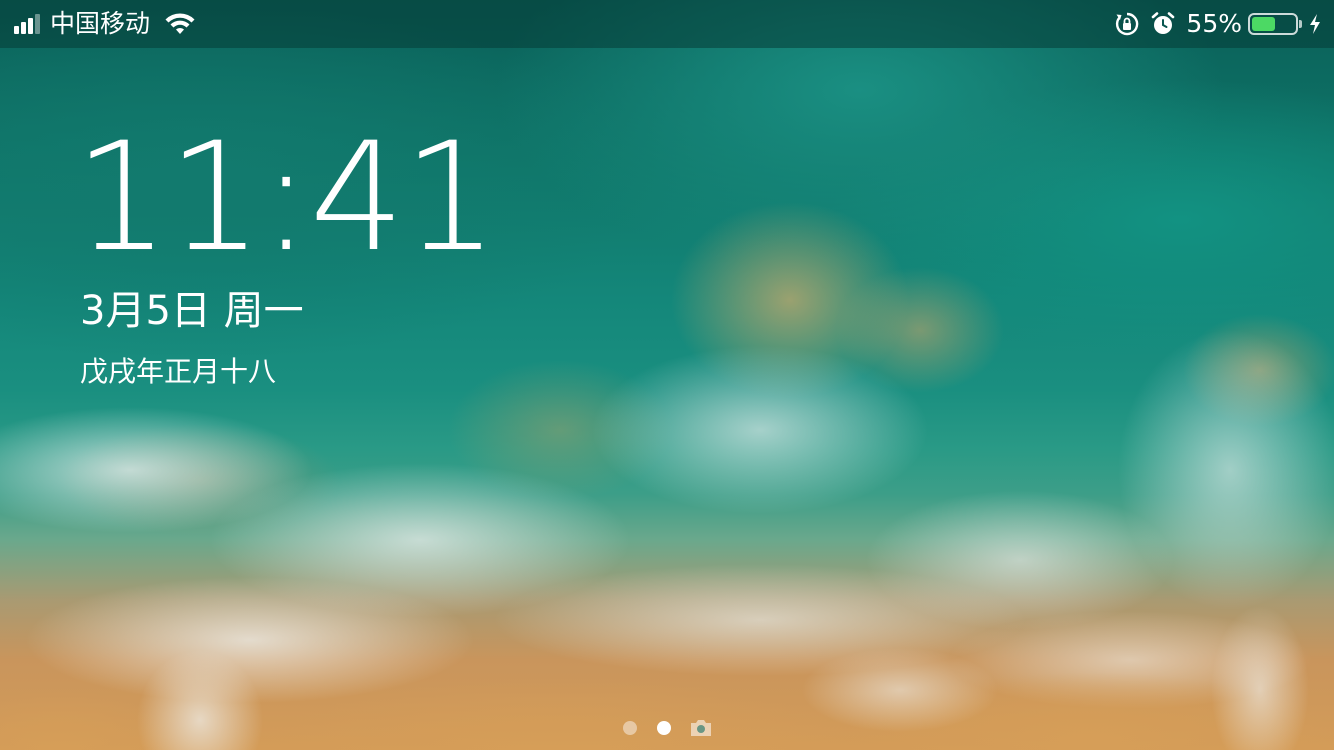  What do you see at coordinates (286, 198) in the screenshot?
I see `clock-time: 11:41` at bounding box center [286, 198].